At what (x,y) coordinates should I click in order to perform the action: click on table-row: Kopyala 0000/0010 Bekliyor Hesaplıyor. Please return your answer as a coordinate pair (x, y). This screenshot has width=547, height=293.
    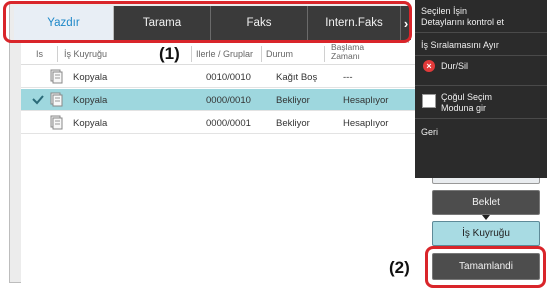
    Looking at the image, I should click on (219, 100).